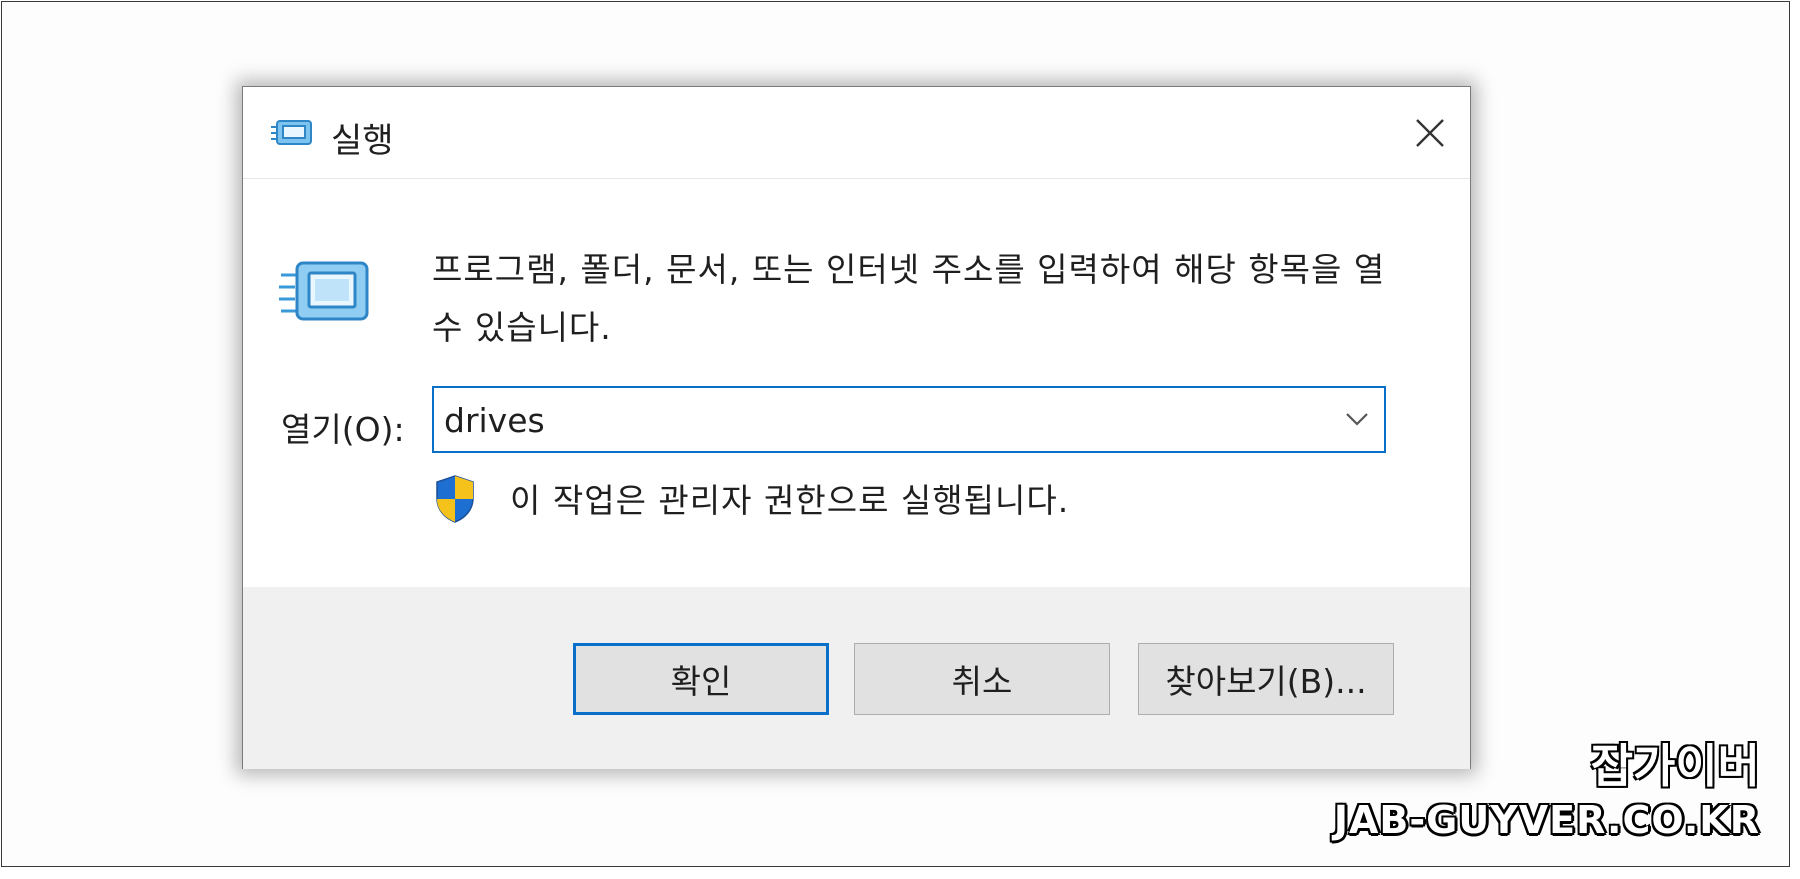 The height and width of the screenshot is (879, 1800). What do you see at coordinates (291, 132) in the screenshot?
I see `run-app-icon` at bounding box center [291, 132].